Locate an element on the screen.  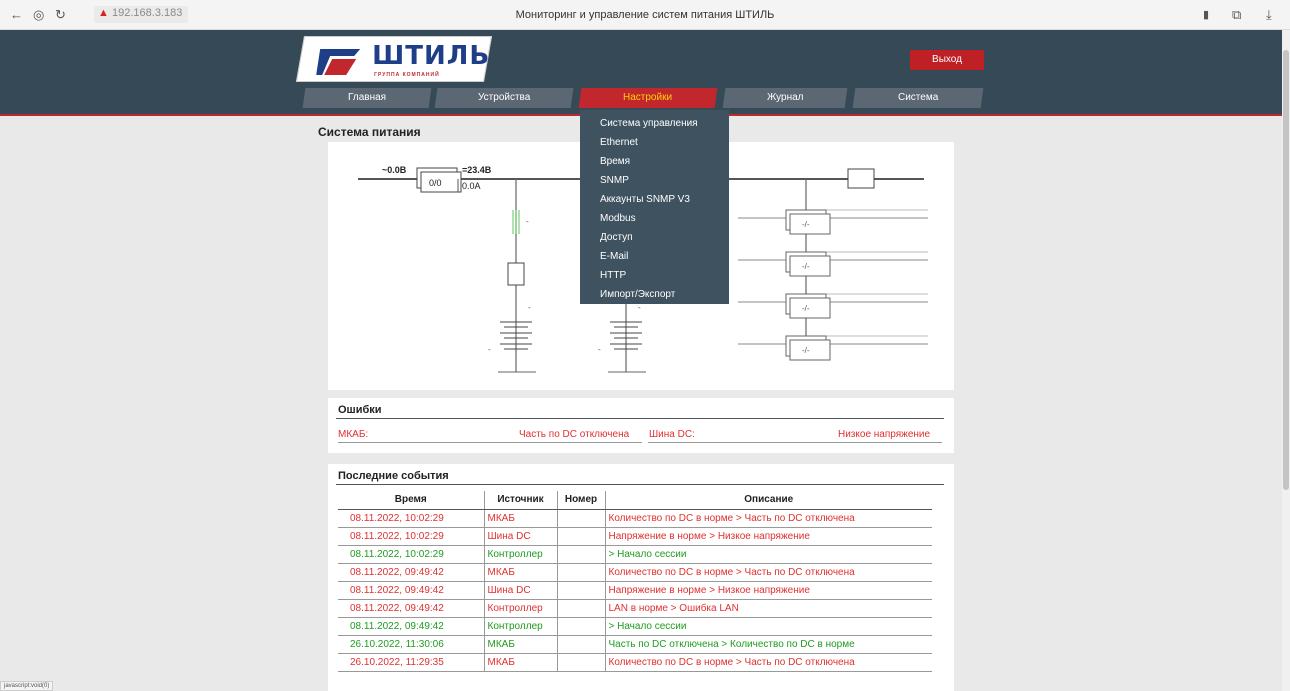
events-title: Последние события is located at coordinates (393, 476).